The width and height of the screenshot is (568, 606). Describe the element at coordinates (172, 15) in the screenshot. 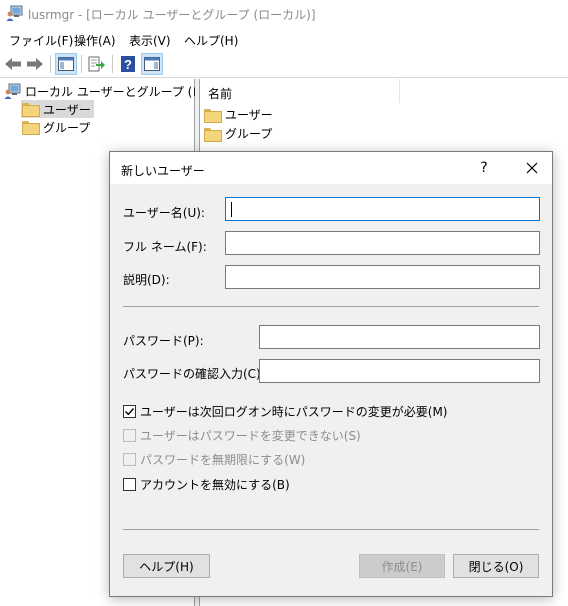

I see `window-title: lusrmgr - [ローカル ユーザーとグループ (ローカル)]` at that location.